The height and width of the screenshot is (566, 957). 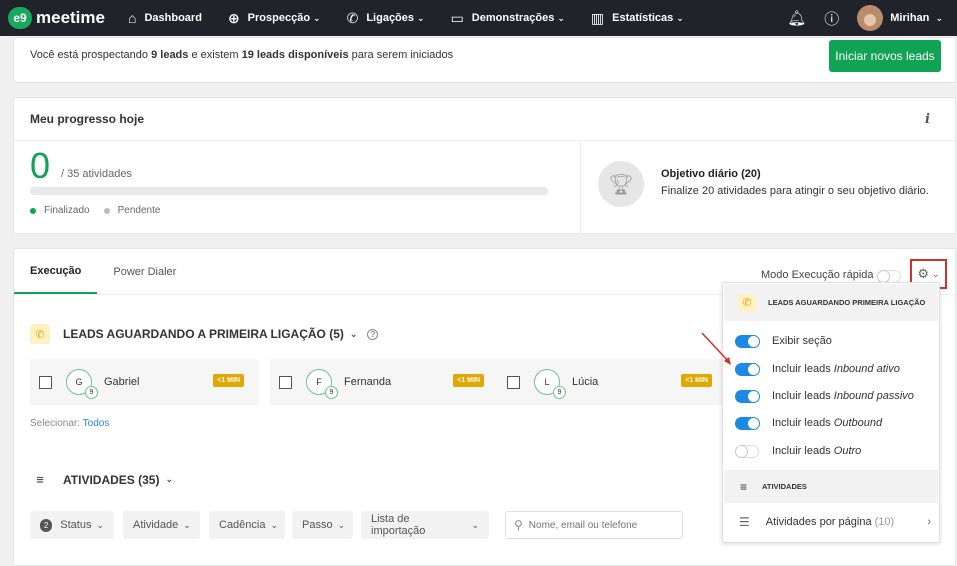 I want to click on trophy-icon: 🏆︎, so click(x=621, y=184).